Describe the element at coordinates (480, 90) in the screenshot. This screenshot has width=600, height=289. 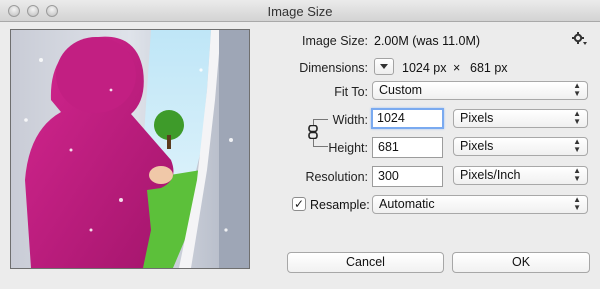
I see `fit-to-select: Custom ▲ ▼` at that location.